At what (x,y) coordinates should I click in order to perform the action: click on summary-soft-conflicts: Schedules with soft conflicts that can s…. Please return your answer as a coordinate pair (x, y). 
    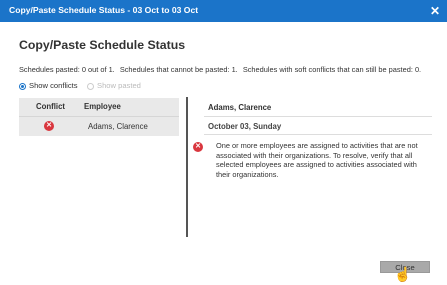
    Looking at the image, I should click on (332, 69).